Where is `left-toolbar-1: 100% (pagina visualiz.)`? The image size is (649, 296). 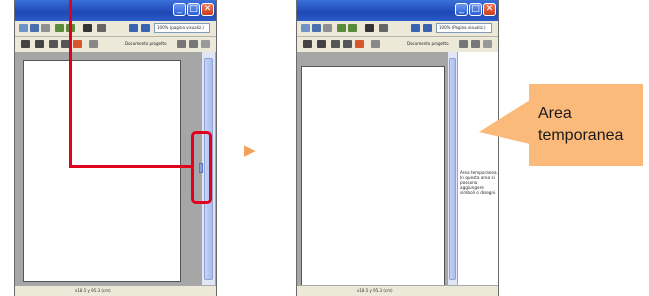 left-toolbar-1: 100% (pagina visualiz.) is located at coordinates (115, 29).